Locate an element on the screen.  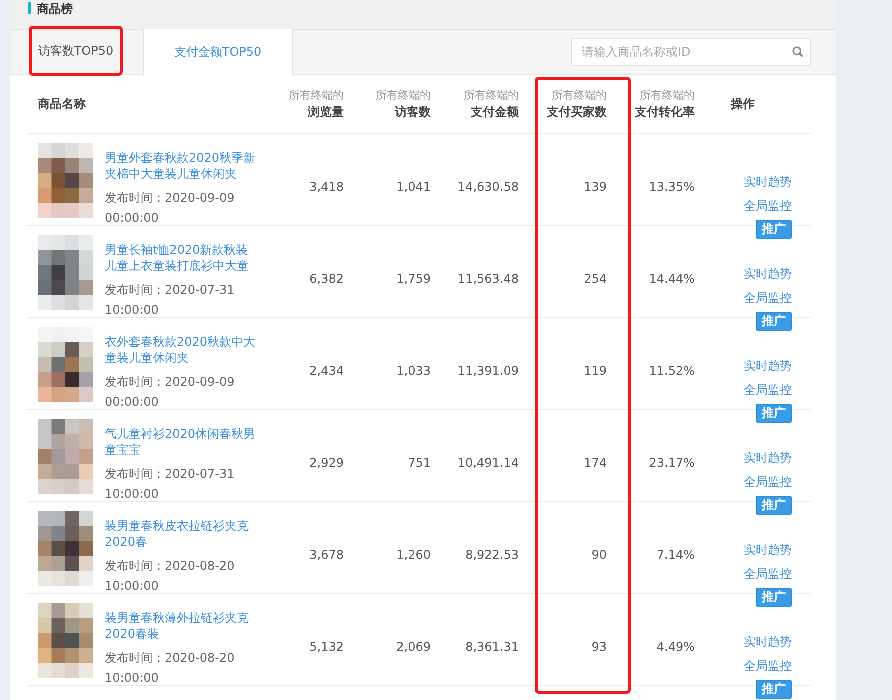
table-cell-text: 8,361.31 is located at coordinates (491, 647).